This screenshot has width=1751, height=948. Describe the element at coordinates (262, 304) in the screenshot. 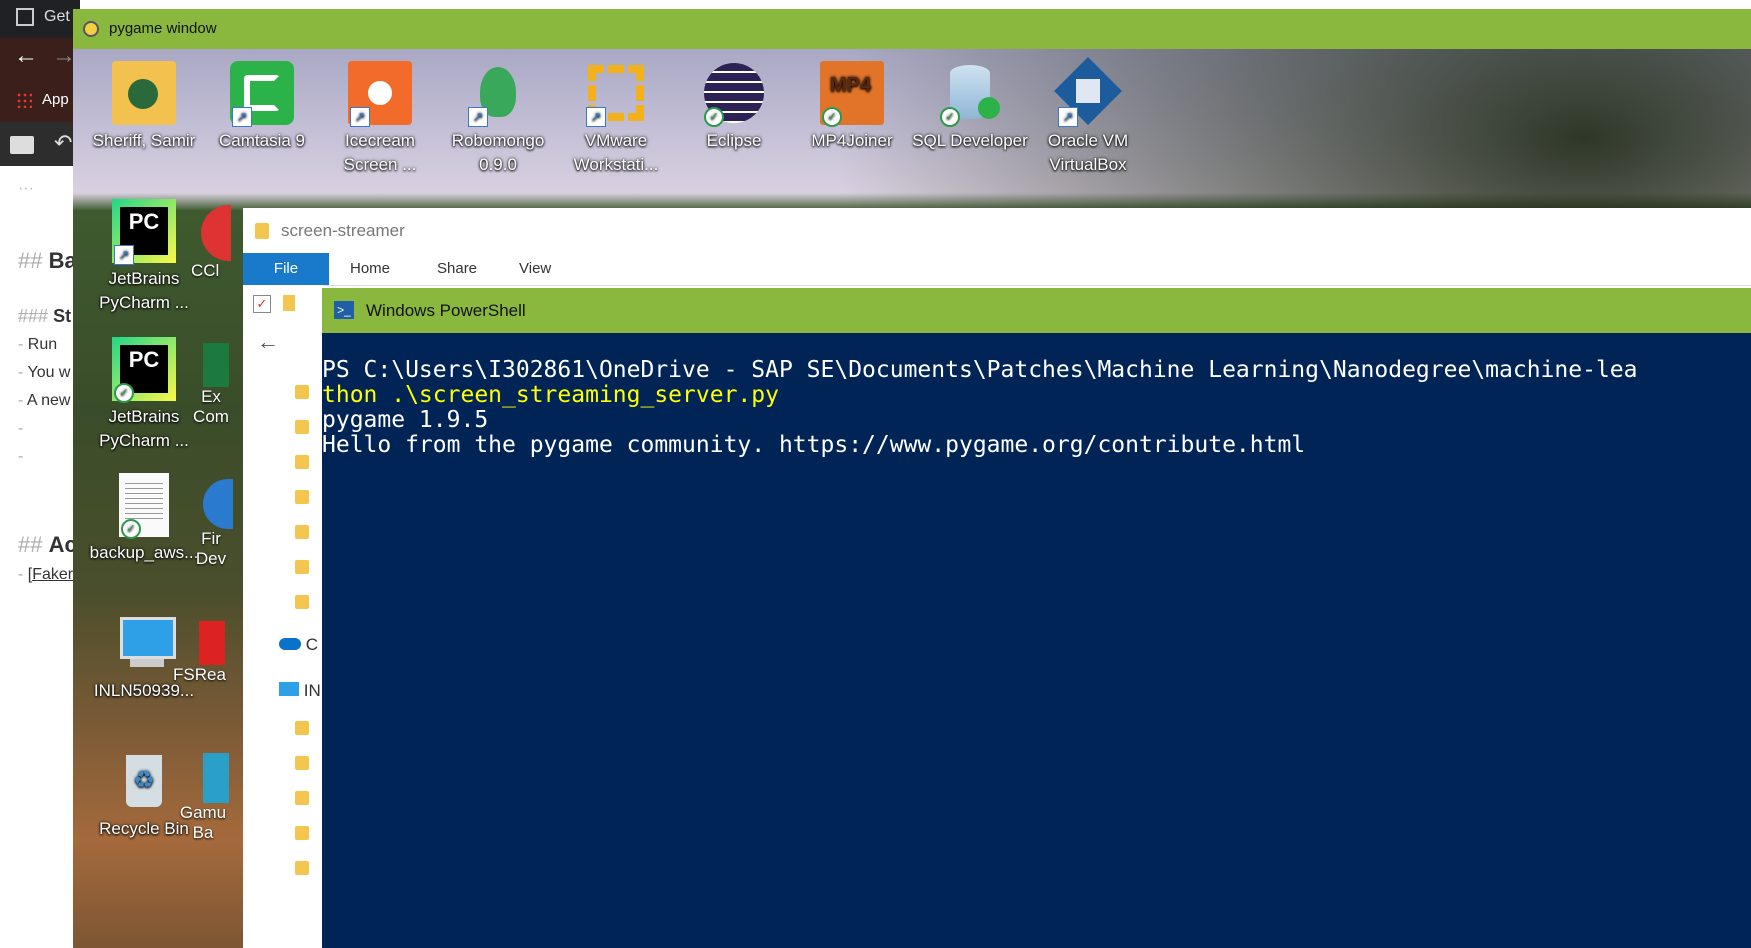

I see `checkbox-icon: ✓` at that location.